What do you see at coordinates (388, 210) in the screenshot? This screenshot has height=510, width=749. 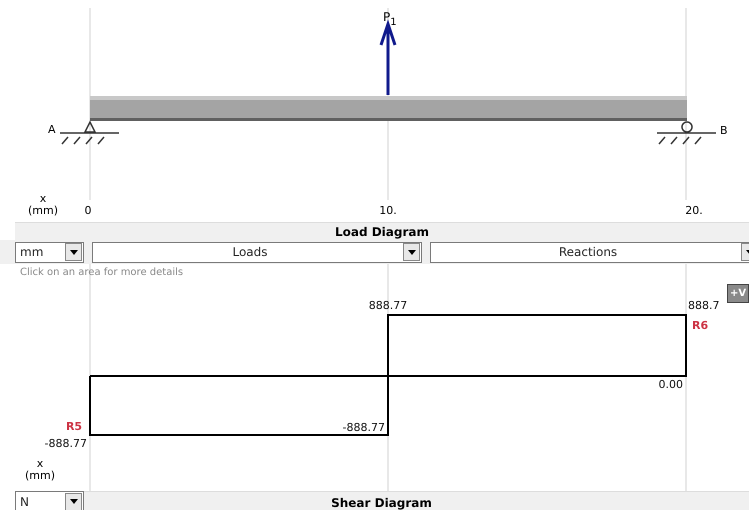 I see `axis-tick: 10.` at bounding box center [388, 210].